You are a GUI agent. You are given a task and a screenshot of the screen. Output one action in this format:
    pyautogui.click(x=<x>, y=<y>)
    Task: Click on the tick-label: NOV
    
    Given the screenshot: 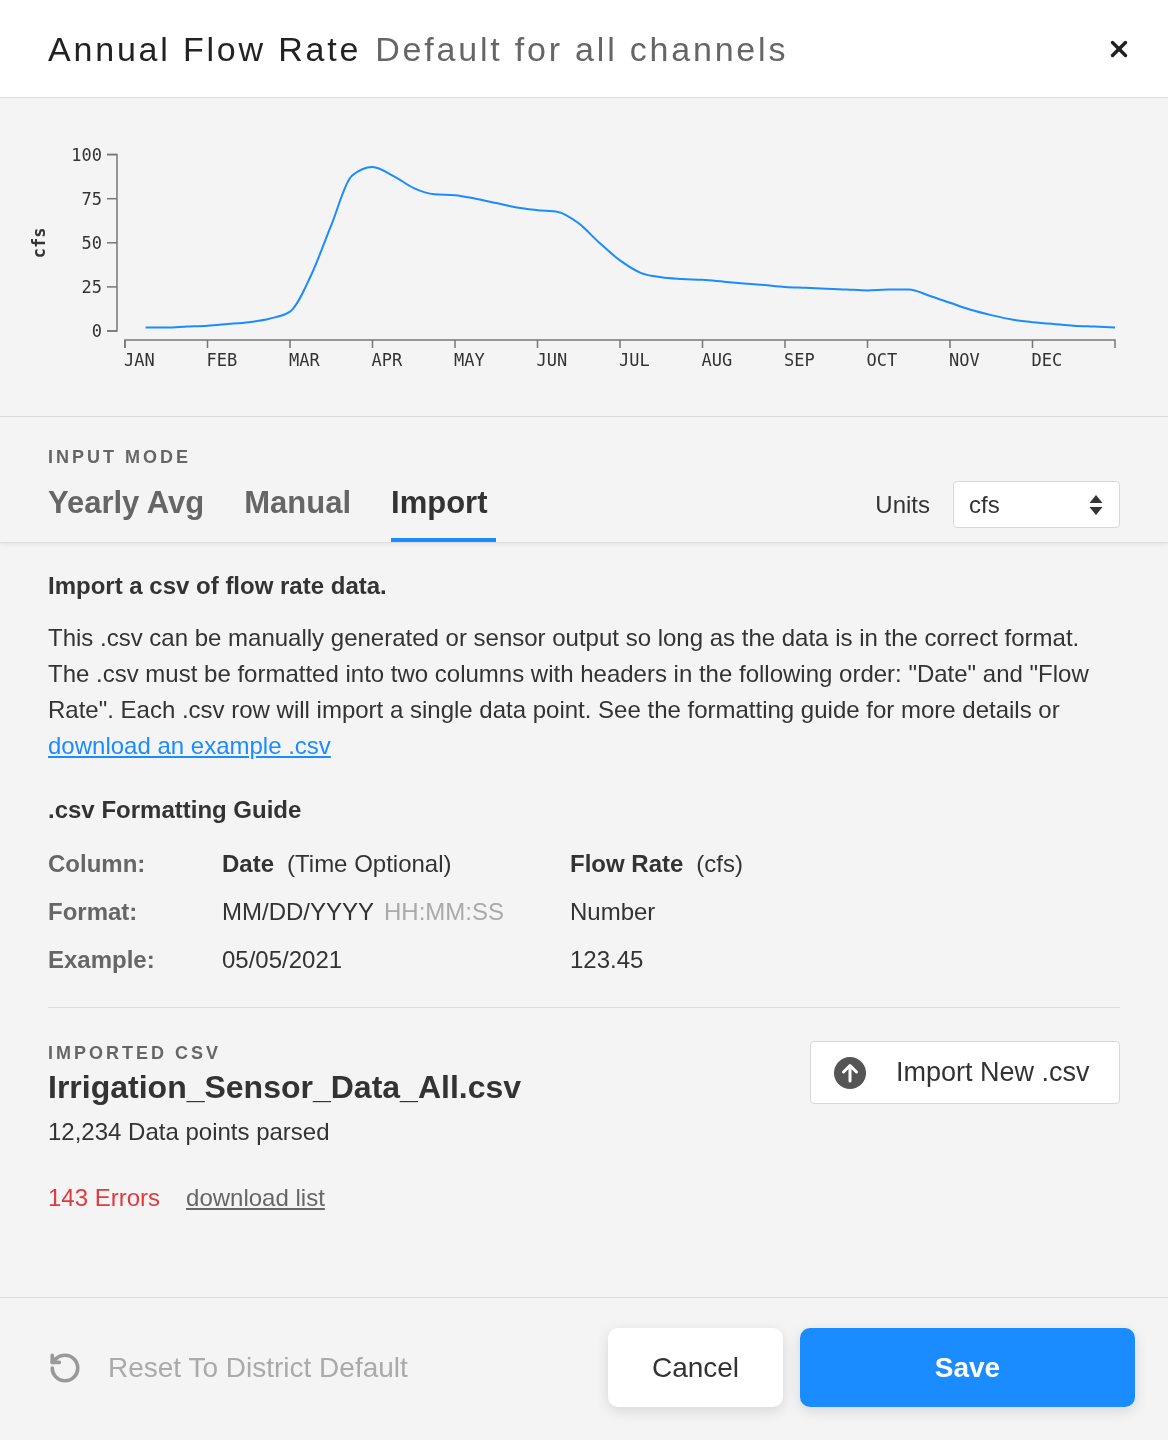 What is the action you would take?
    pyautogui.click(x=964, y=360)
    